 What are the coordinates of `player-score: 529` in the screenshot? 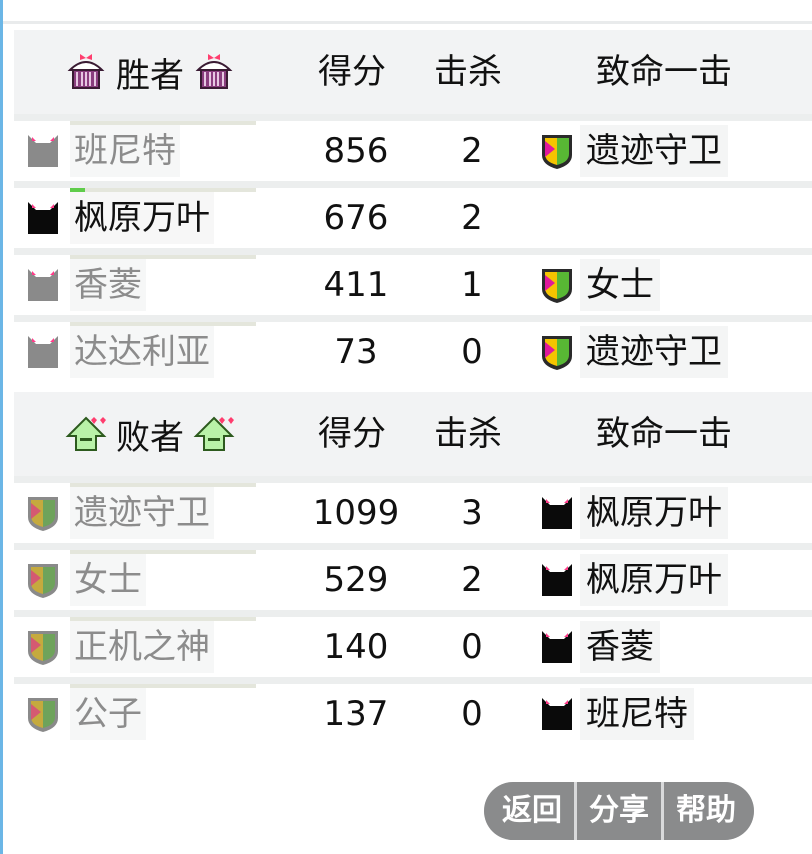 It's located at (356, 580).